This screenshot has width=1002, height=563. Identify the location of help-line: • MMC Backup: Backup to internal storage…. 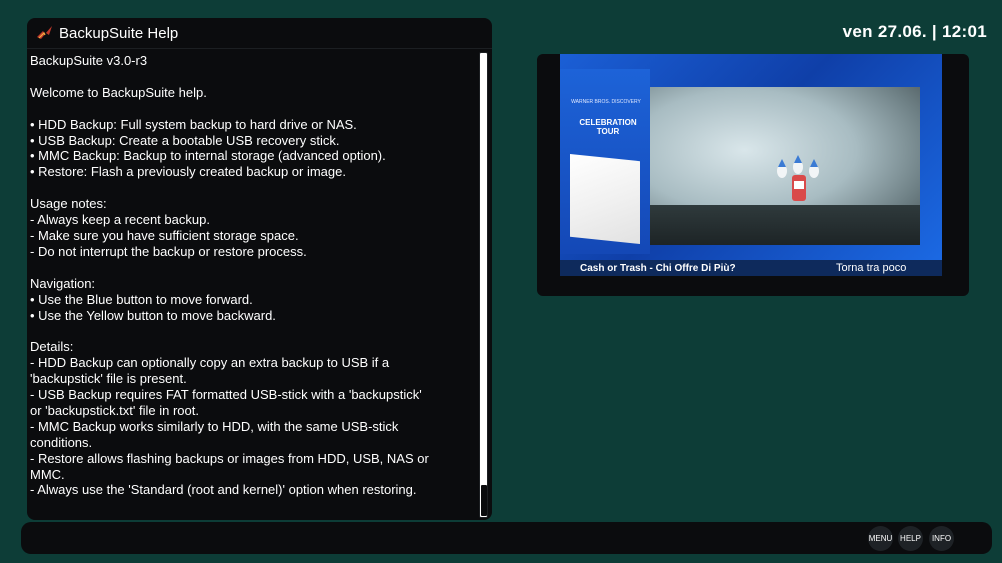
(208, 156).